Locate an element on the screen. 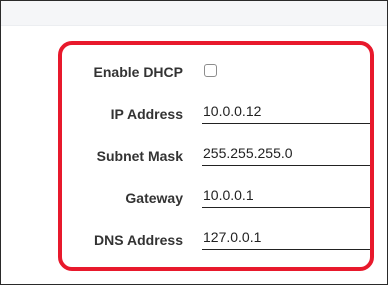  dhcp-checkbox is located at coordinates (210, 70).